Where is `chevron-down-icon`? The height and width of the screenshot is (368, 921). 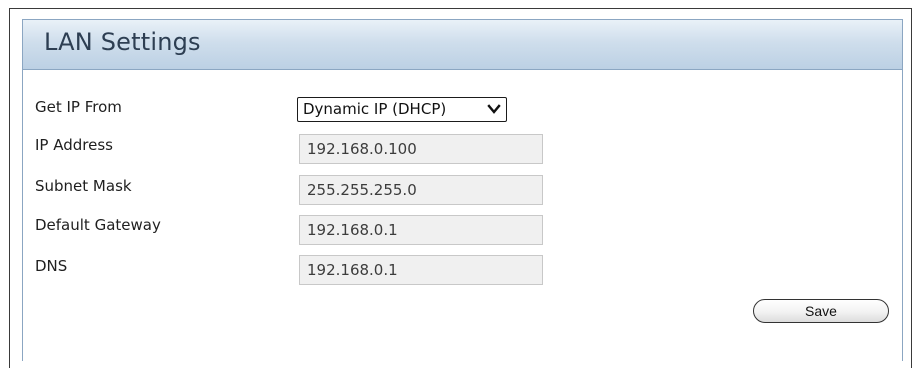
chevron-down-icon is located at coordinates (494, 109).